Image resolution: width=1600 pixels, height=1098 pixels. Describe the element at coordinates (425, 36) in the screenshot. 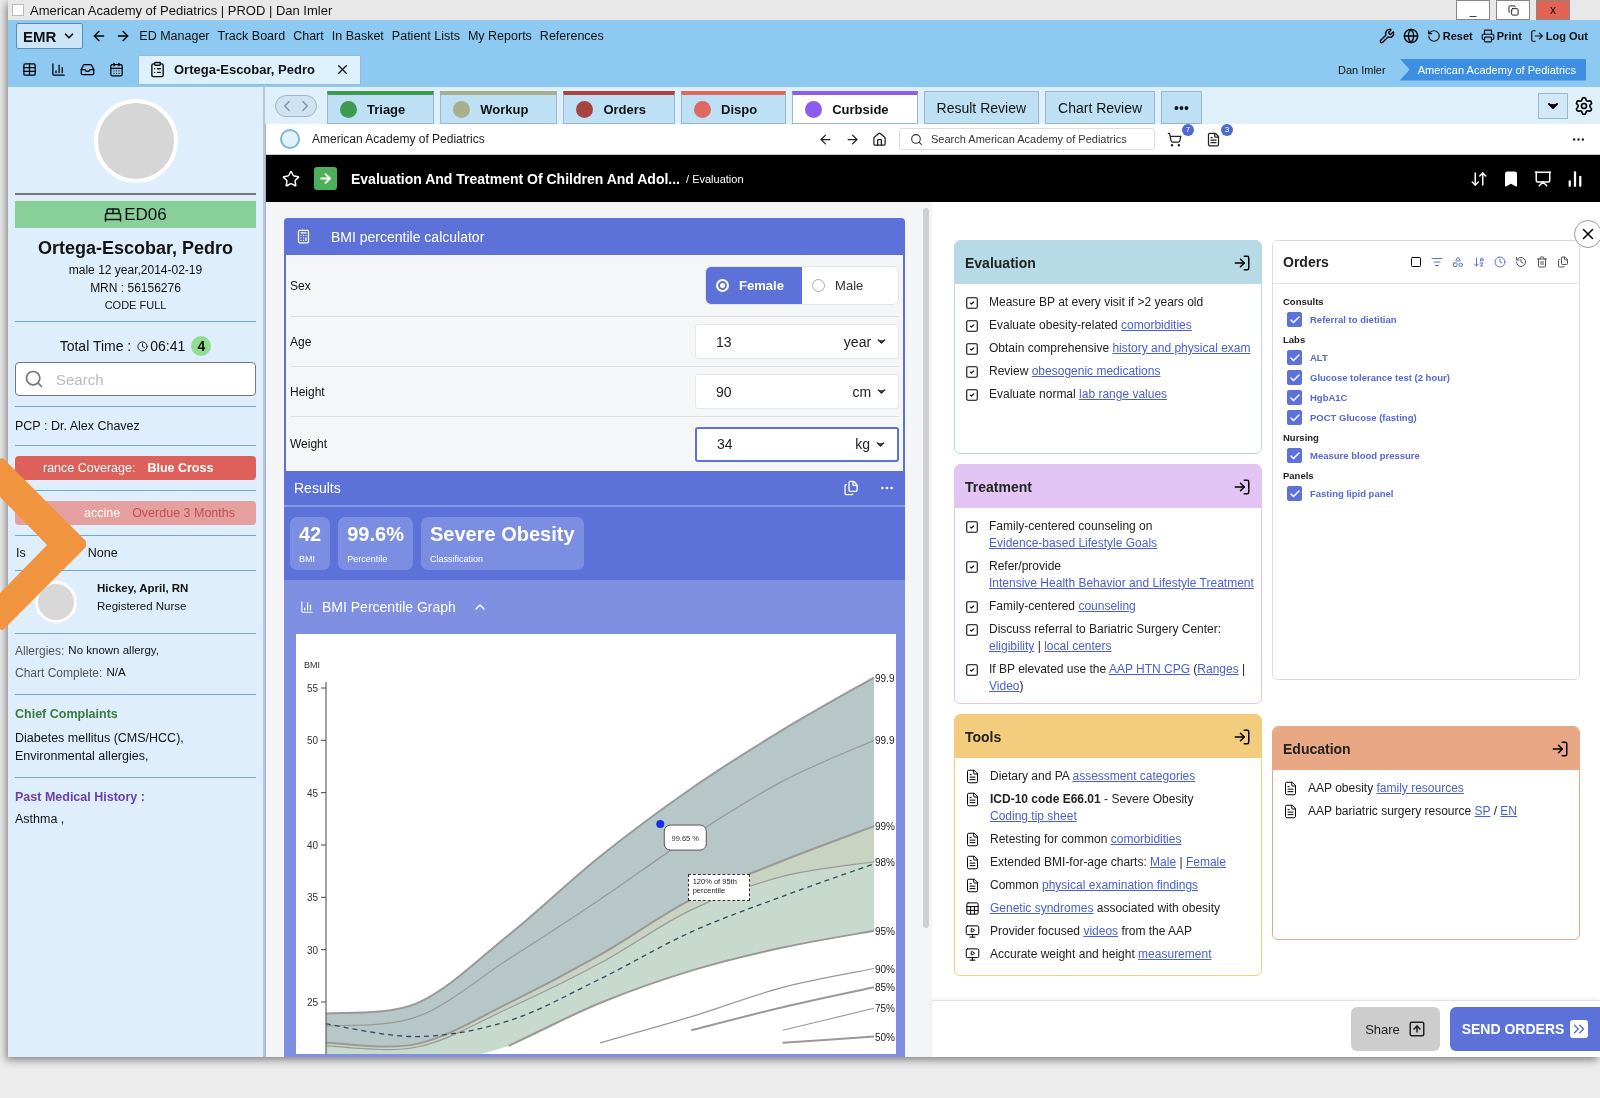

I see `menu-item: Patient Lists` at that location.